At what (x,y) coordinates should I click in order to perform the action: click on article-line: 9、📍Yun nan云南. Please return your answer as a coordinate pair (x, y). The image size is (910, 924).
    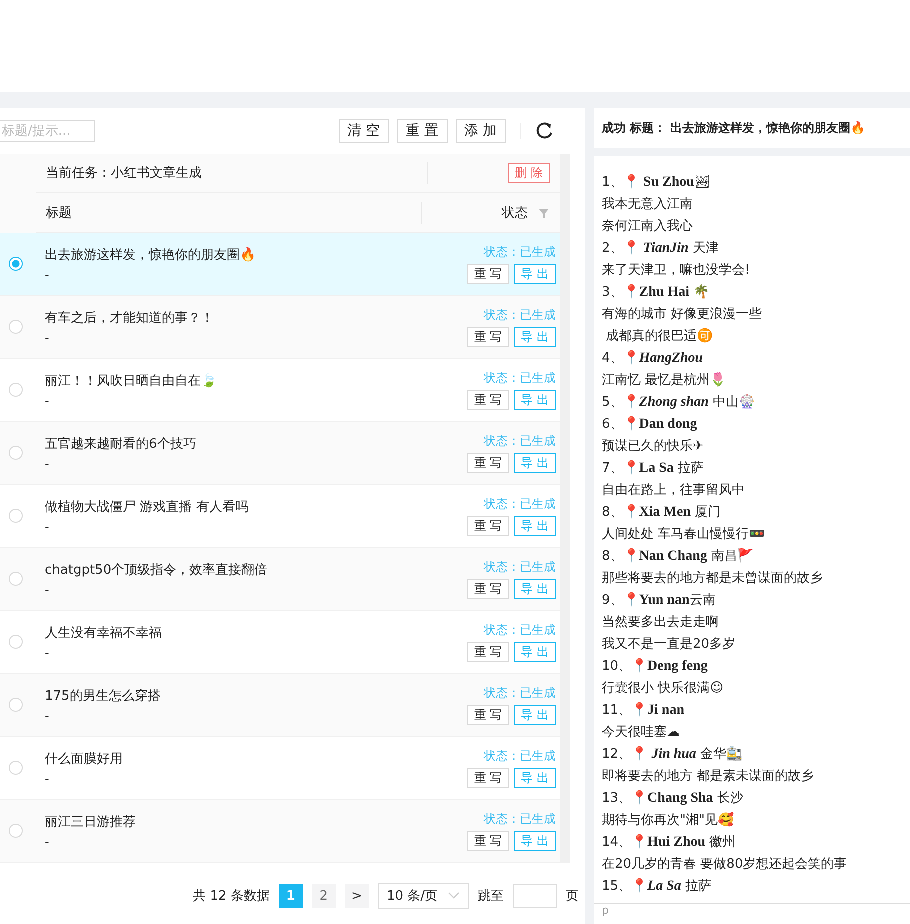
    Looking at the image, I should click on (659, 601).